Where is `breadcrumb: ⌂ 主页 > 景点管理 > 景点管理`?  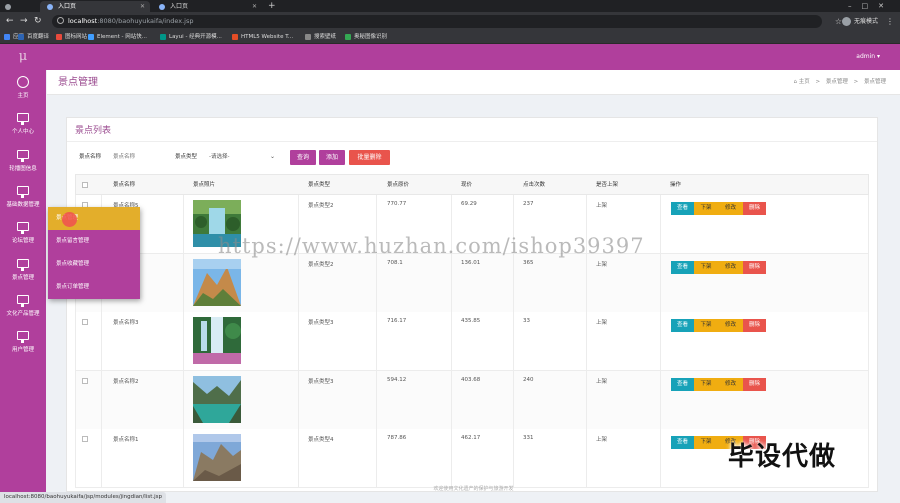 breadcrumb: ⌂ 主页 > 景点管理 > 景点管理 is located at coordinates (838, 82).